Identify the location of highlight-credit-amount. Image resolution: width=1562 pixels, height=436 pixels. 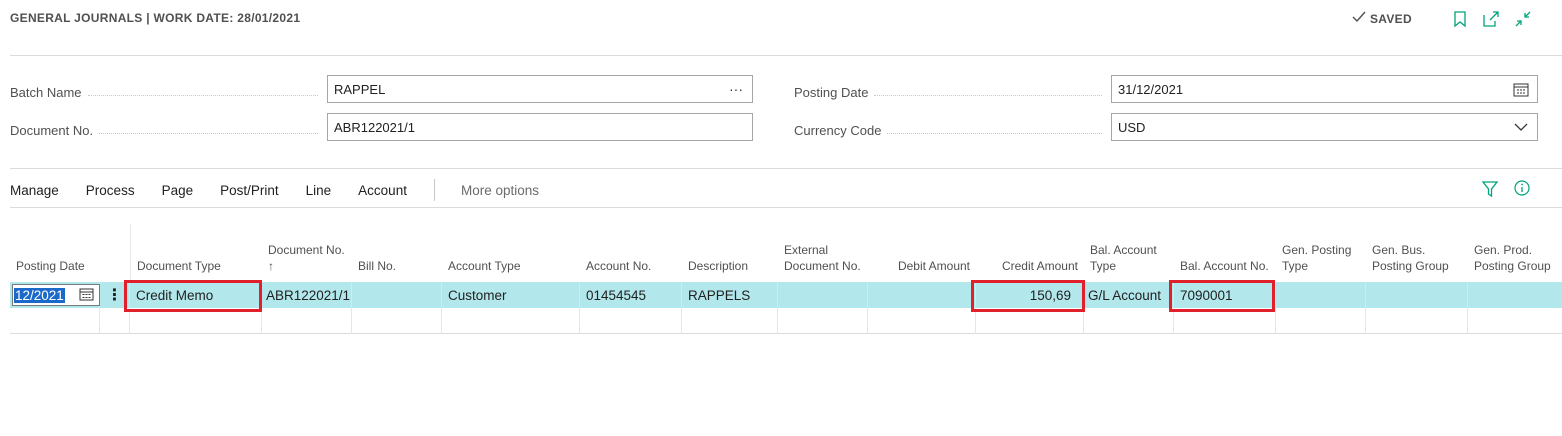
(1028, 296).